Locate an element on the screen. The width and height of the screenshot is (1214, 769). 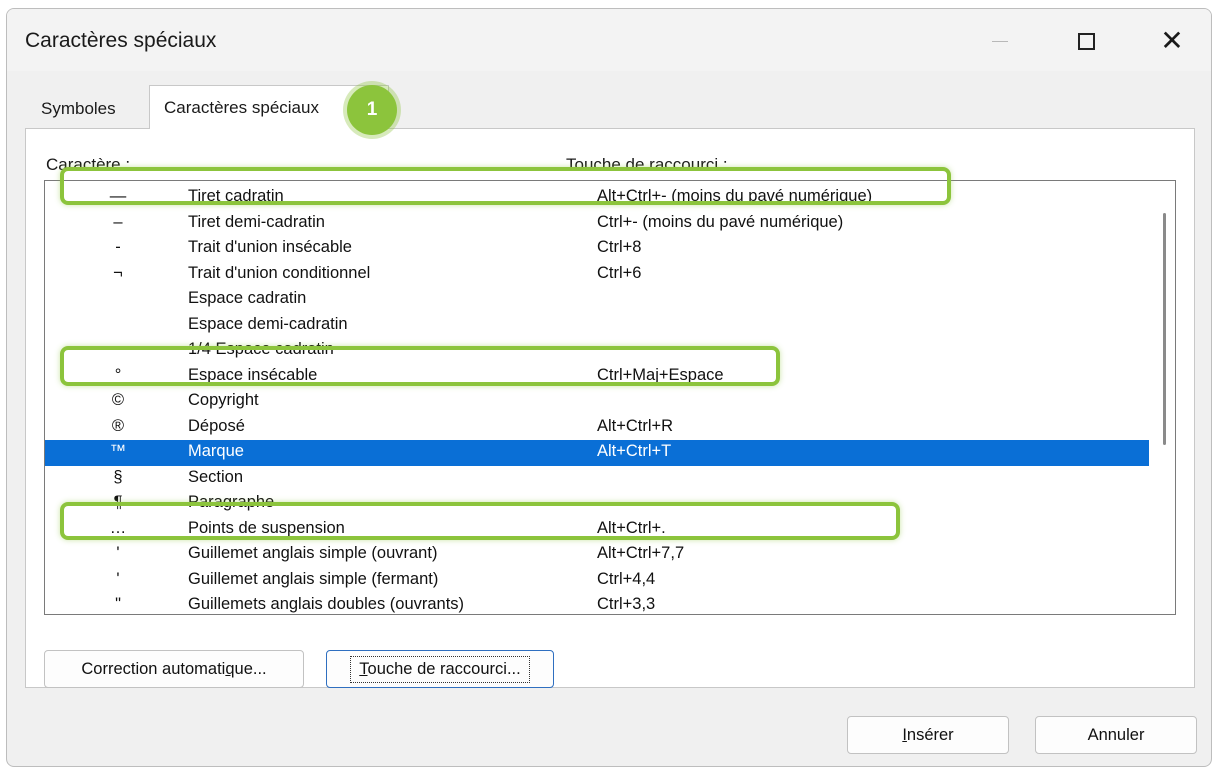
list-item: ° Espace insécable Ctrl+Maj+Espace is located at coordinates (597, 377).